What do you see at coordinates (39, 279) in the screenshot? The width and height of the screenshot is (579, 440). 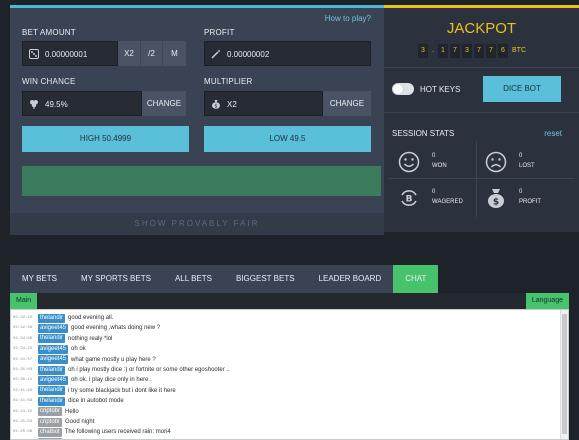 I see `tab-my-bets: MY BETS` at bounding box center [39, 279].